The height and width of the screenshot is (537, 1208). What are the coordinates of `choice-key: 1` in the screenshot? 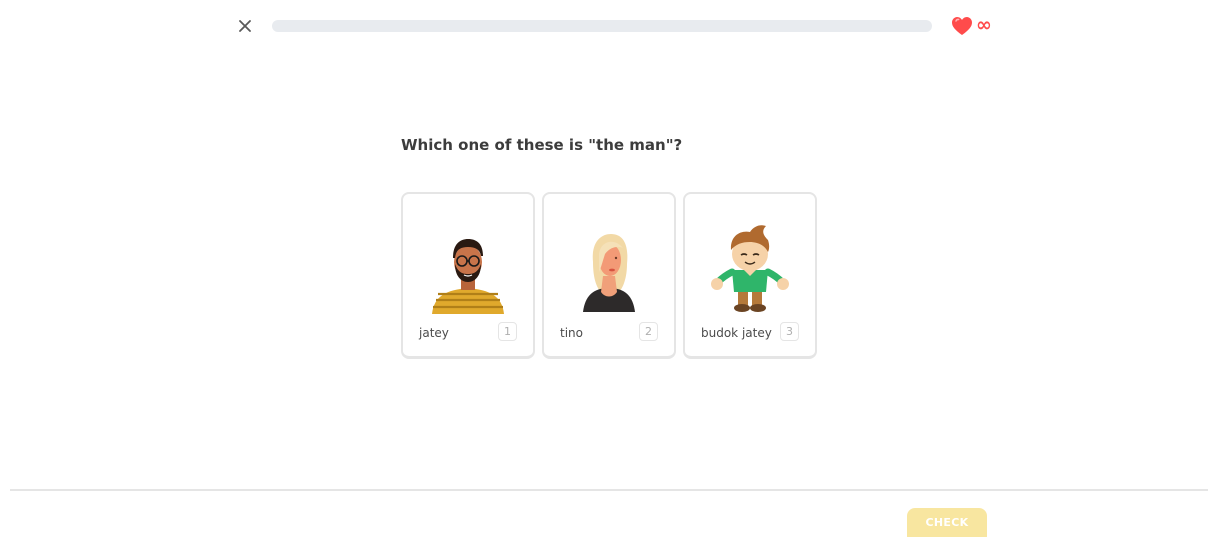 It's located at (507, 331).